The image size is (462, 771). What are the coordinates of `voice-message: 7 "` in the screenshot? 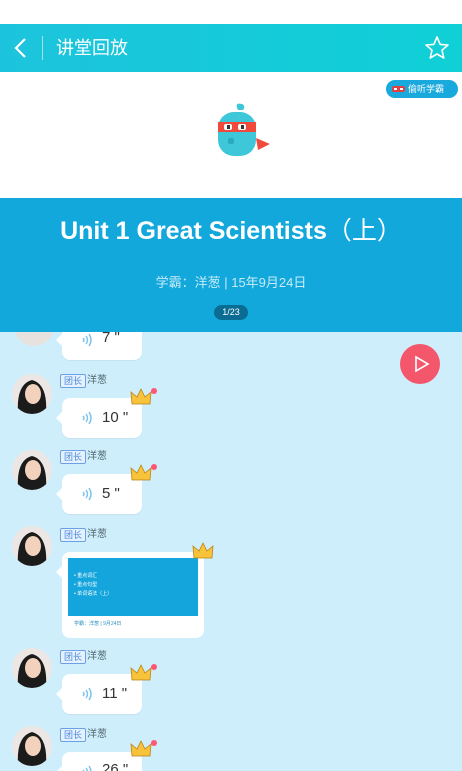 It's located at (99, 346).